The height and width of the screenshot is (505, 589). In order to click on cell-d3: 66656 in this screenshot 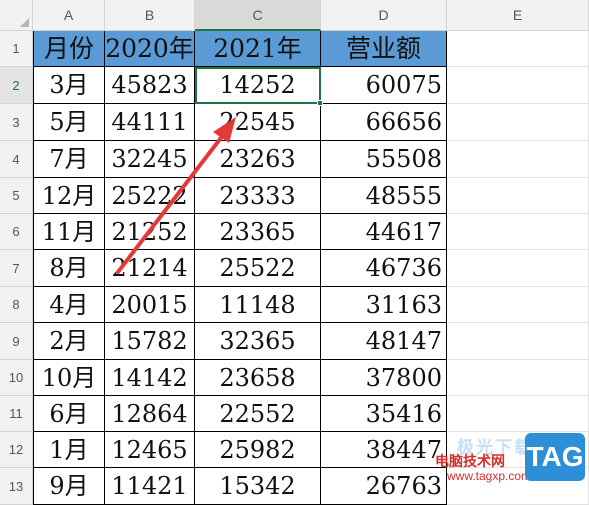, I will do `click(384, 122)`.